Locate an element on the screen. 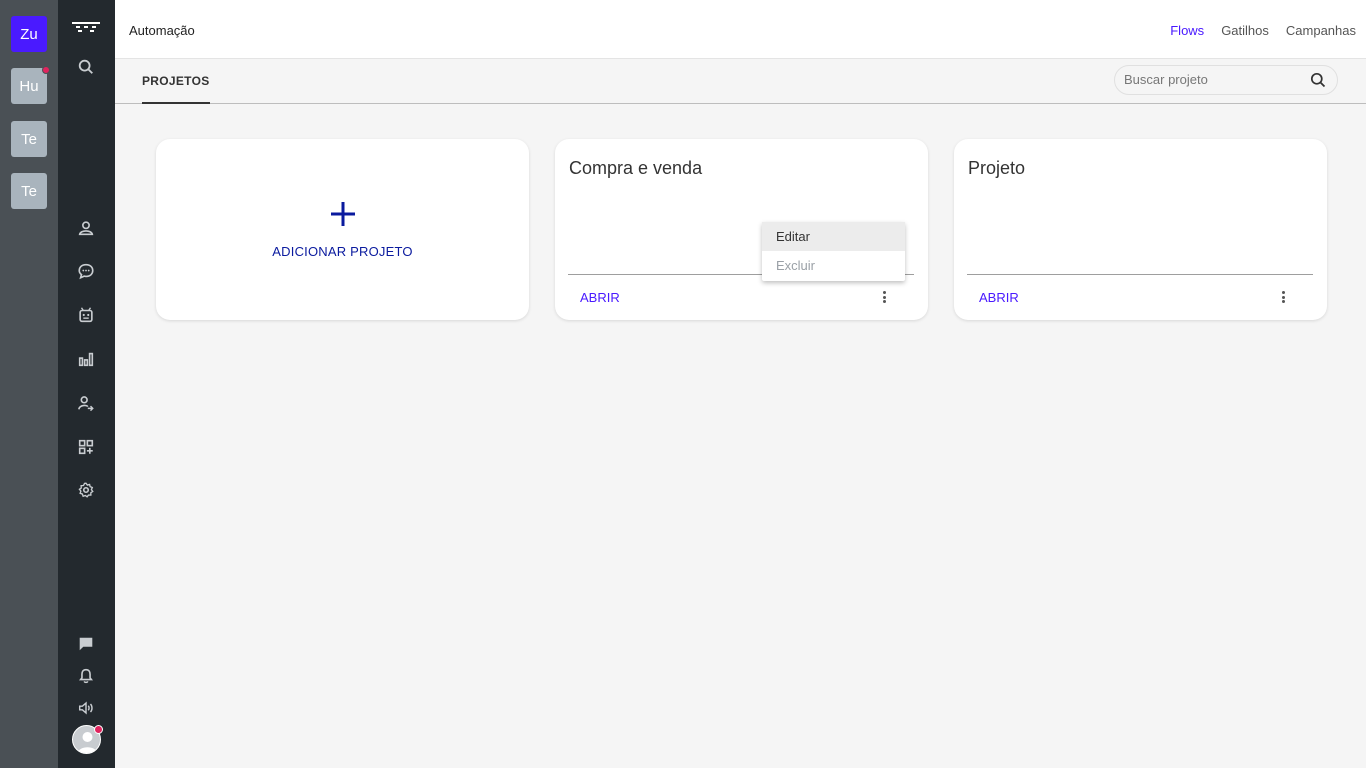 The image size is (1366, 768). project-title: Projeto is located at coordinates (997, 168).